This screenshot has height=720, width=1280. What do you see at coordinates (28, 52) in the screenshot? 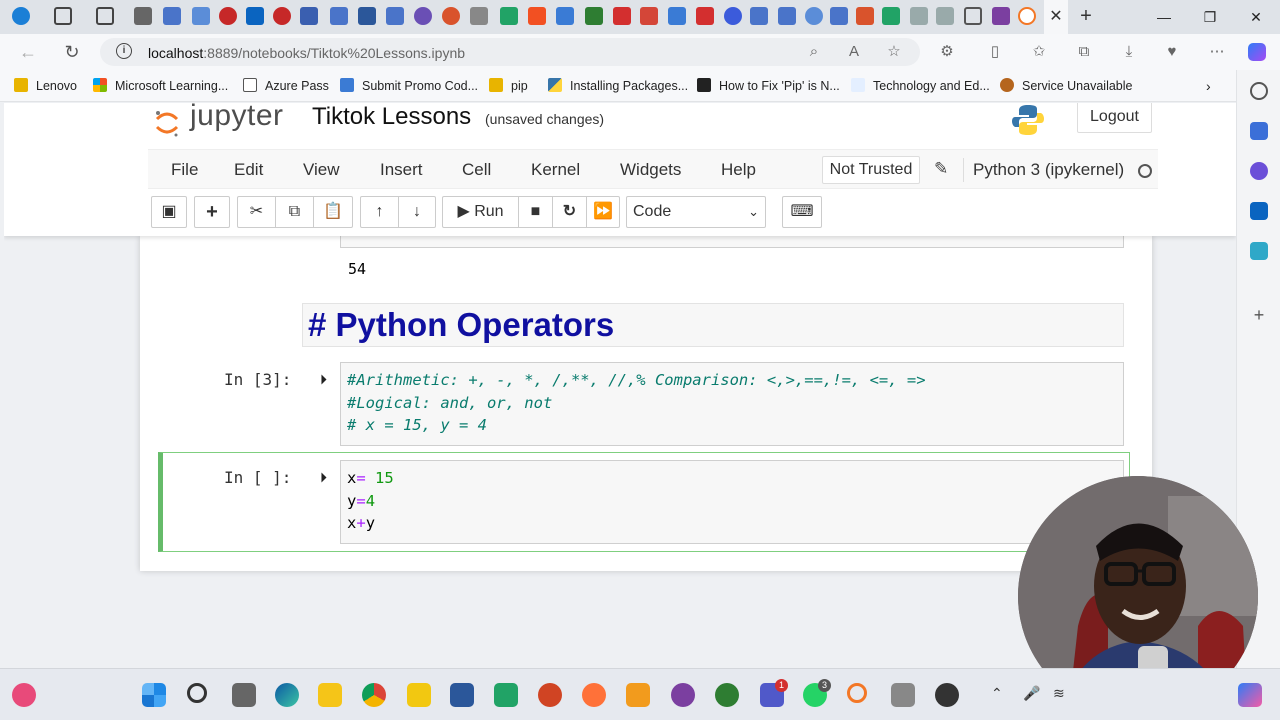
I see `back-icon: ←` at bounding box center [28, 52].